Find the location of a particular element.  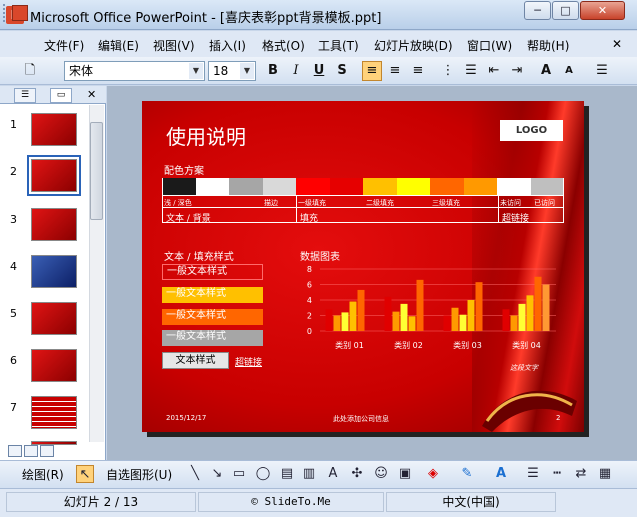

slide-number: 1 is located at coordinates (13, 124).